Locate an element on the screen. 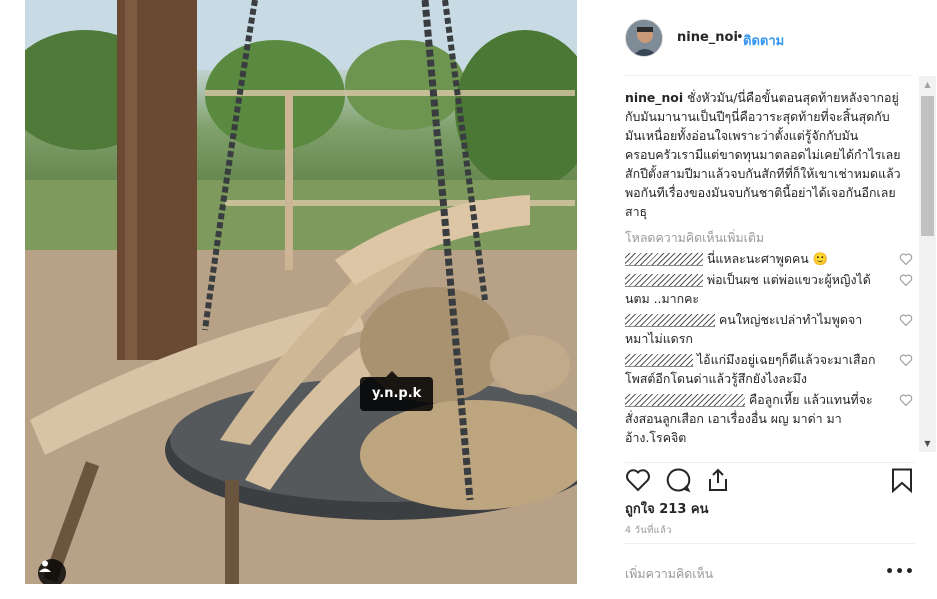 This screenshot has width=937, height=599. post-header: nine_noi • ติดตาม is located at coordinates (769, 47).